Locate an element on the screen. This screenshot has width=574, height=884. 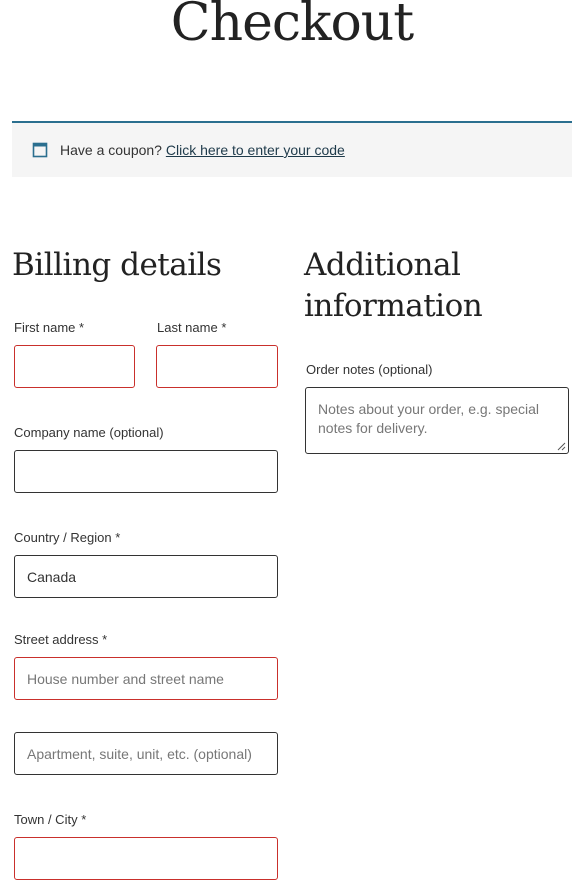
country-select: Canada is located at coordinates (146, 576).